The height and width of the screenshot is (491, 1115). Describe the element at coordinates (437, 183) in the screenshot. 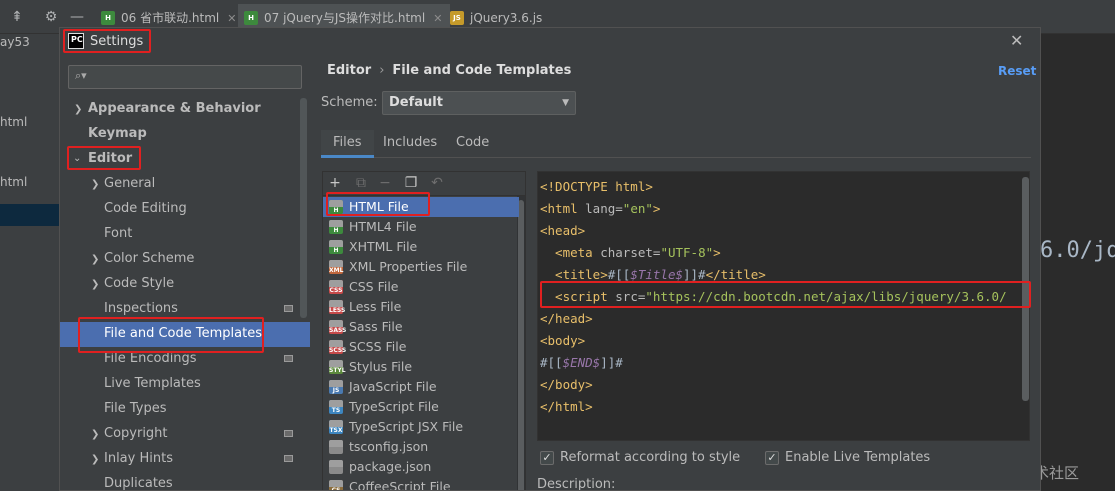

I see `revert-icon: ↶` at that location.